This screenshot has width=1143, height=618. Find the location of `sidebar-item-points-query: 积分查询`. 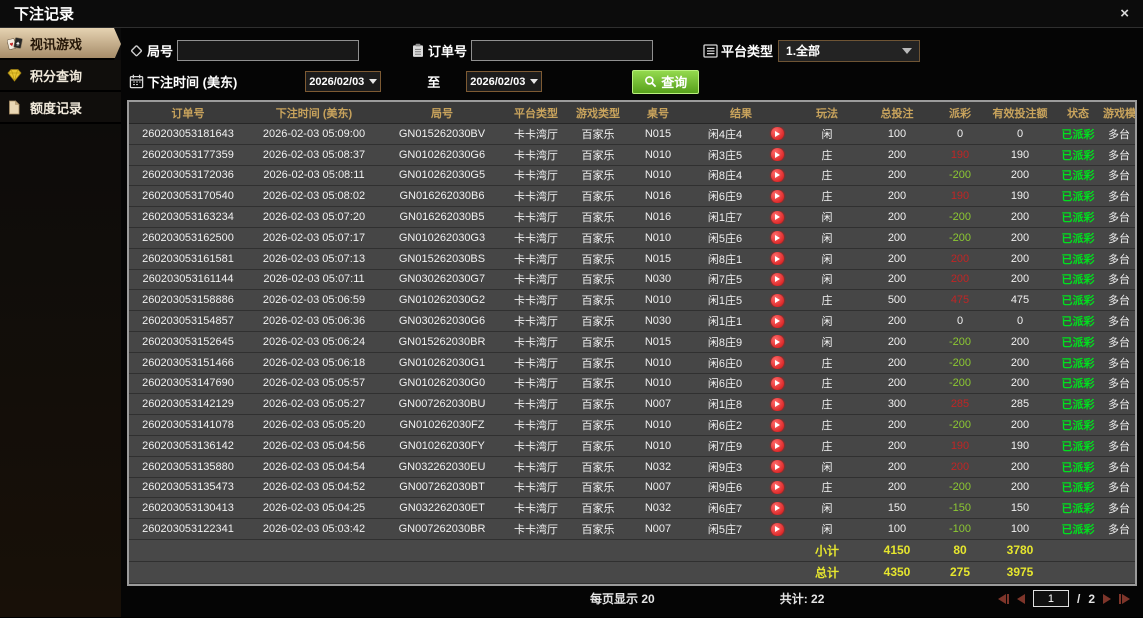

sidebar-item-points-query: 积分查询 is located at coordinates (60, 76).